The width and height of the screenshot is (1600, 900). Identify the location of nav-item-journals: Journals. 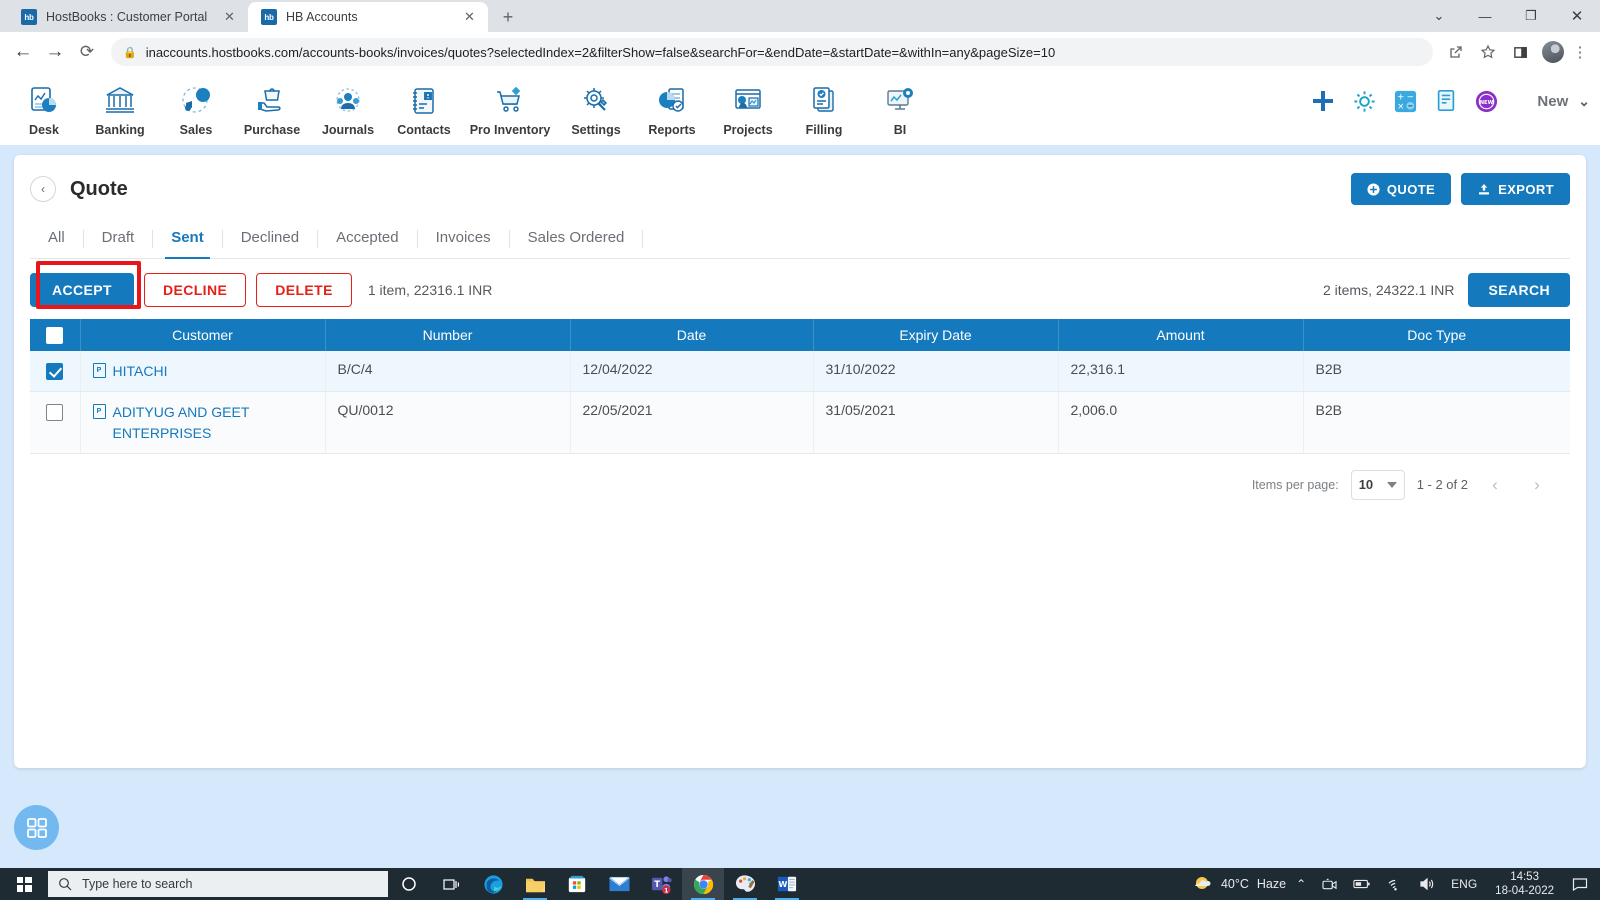
(348, 107).